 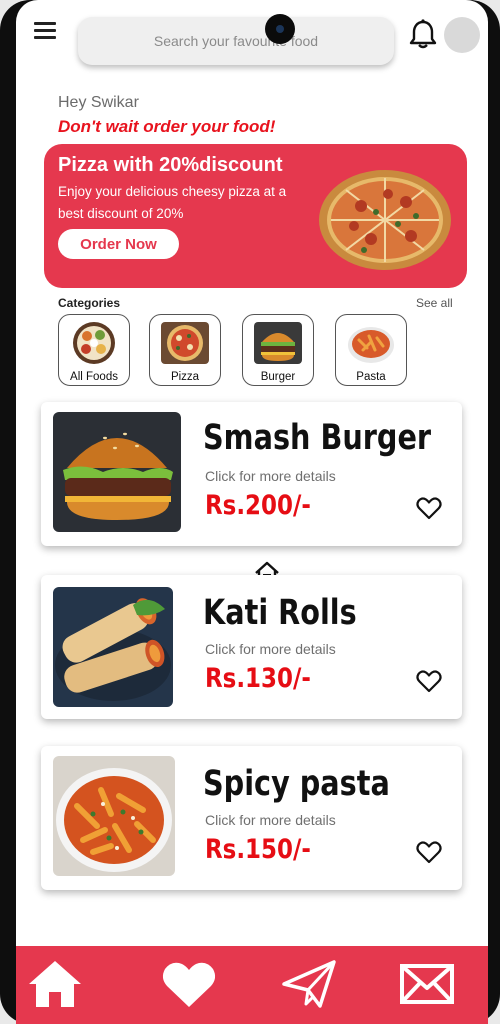 I want to click on burger-category-image, so click(x=278, y=343).